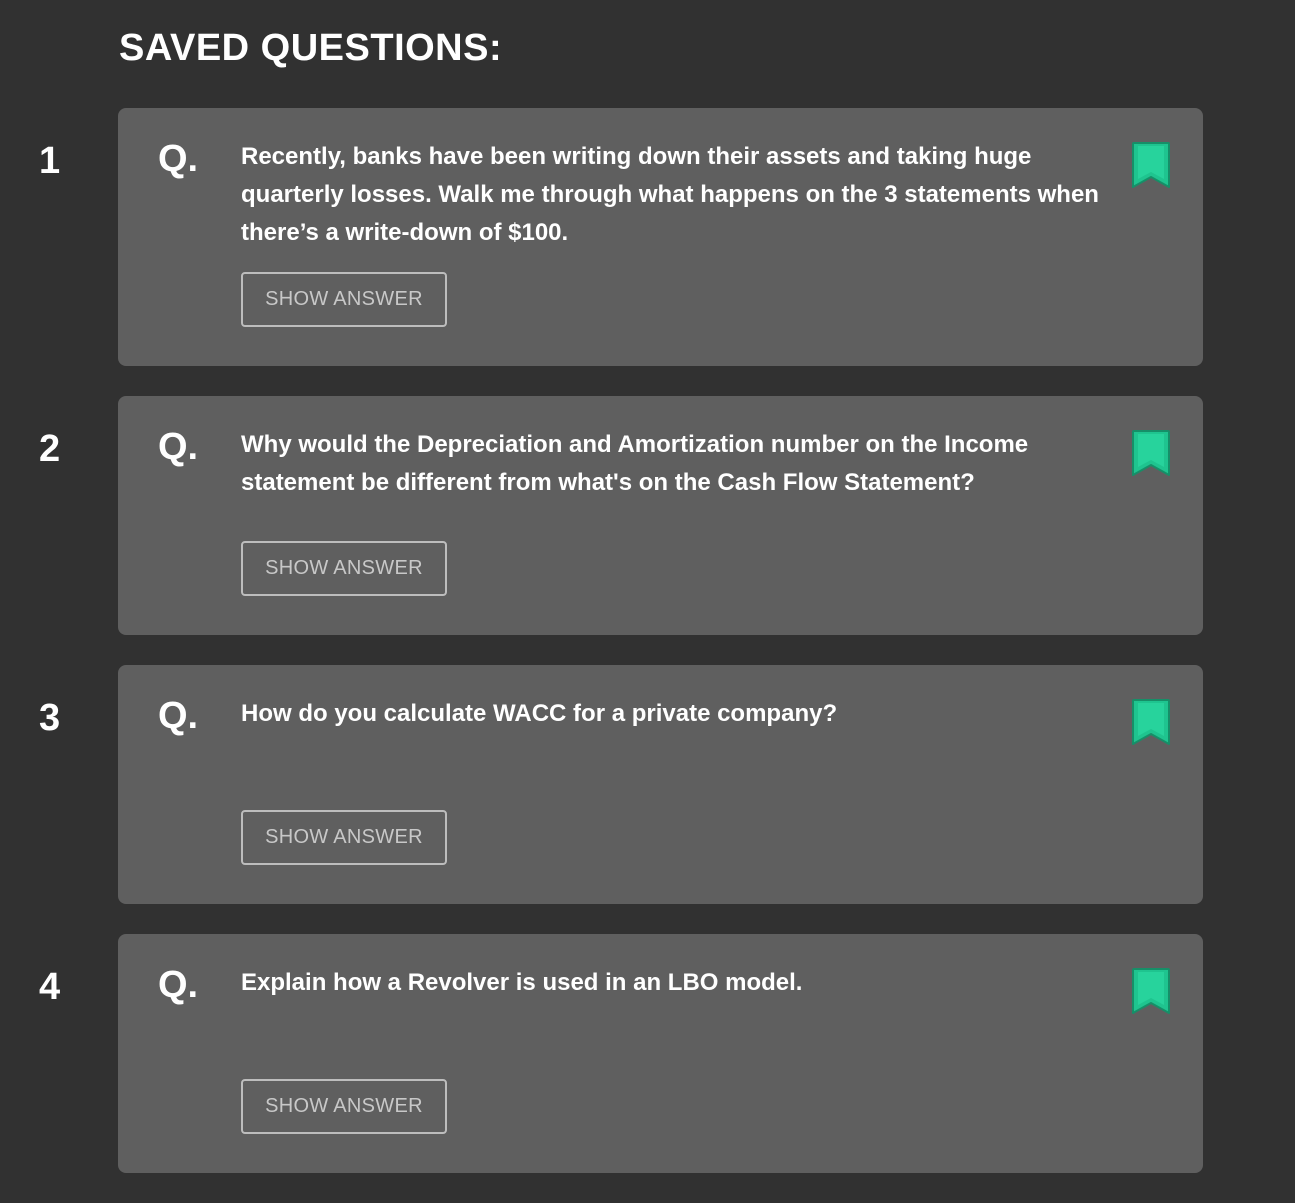 The height and width of the screenshot is (1203, 1295). I want to click on question-number: 1, so click(50, 161).